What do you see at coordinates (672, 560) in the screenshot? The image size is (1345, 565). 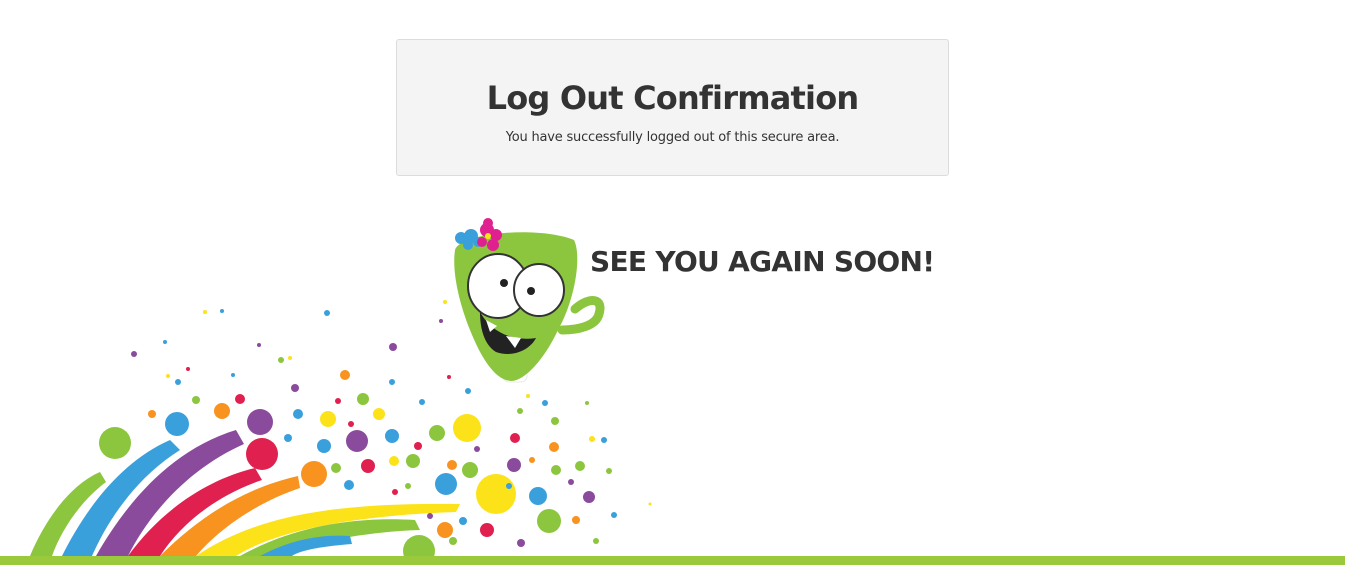 I see `bottom-accent-bar` at bounding box center [672, 560].